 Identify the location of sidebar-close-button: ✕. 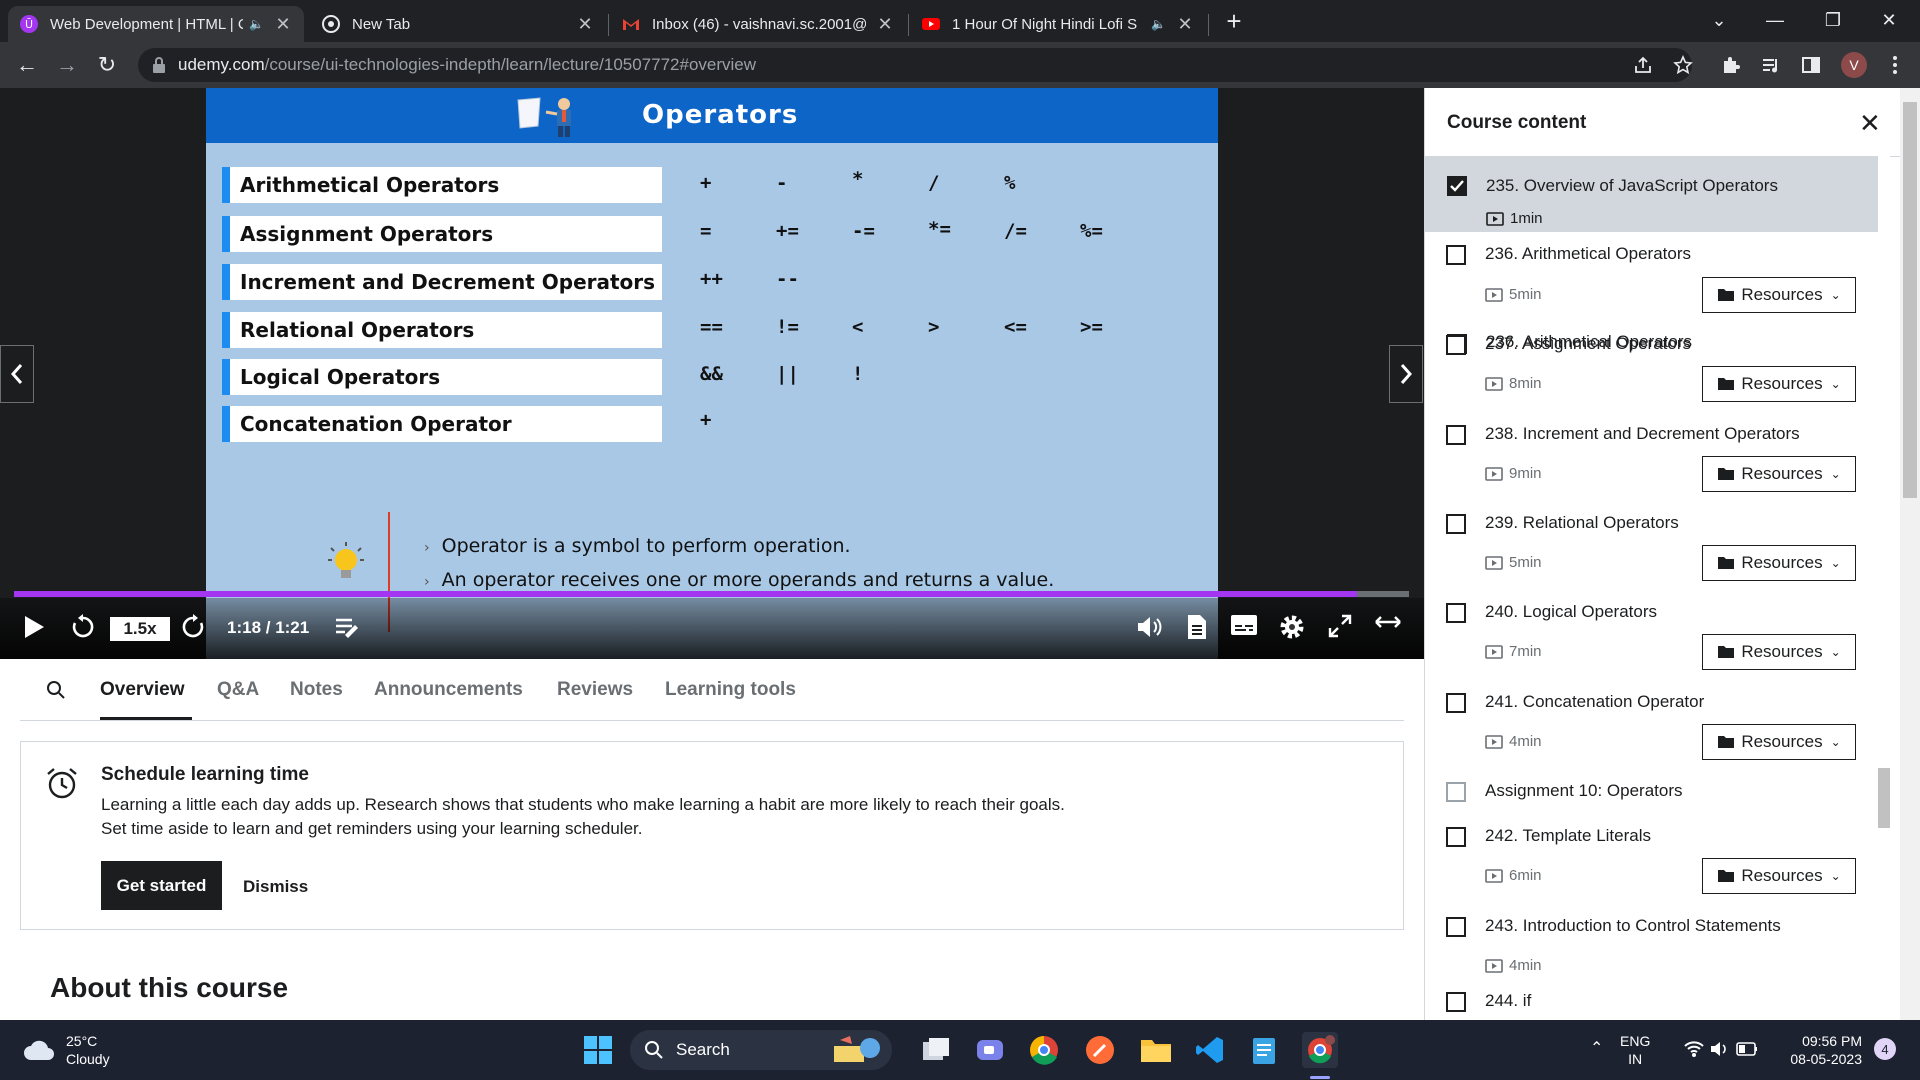
(1870, 123).